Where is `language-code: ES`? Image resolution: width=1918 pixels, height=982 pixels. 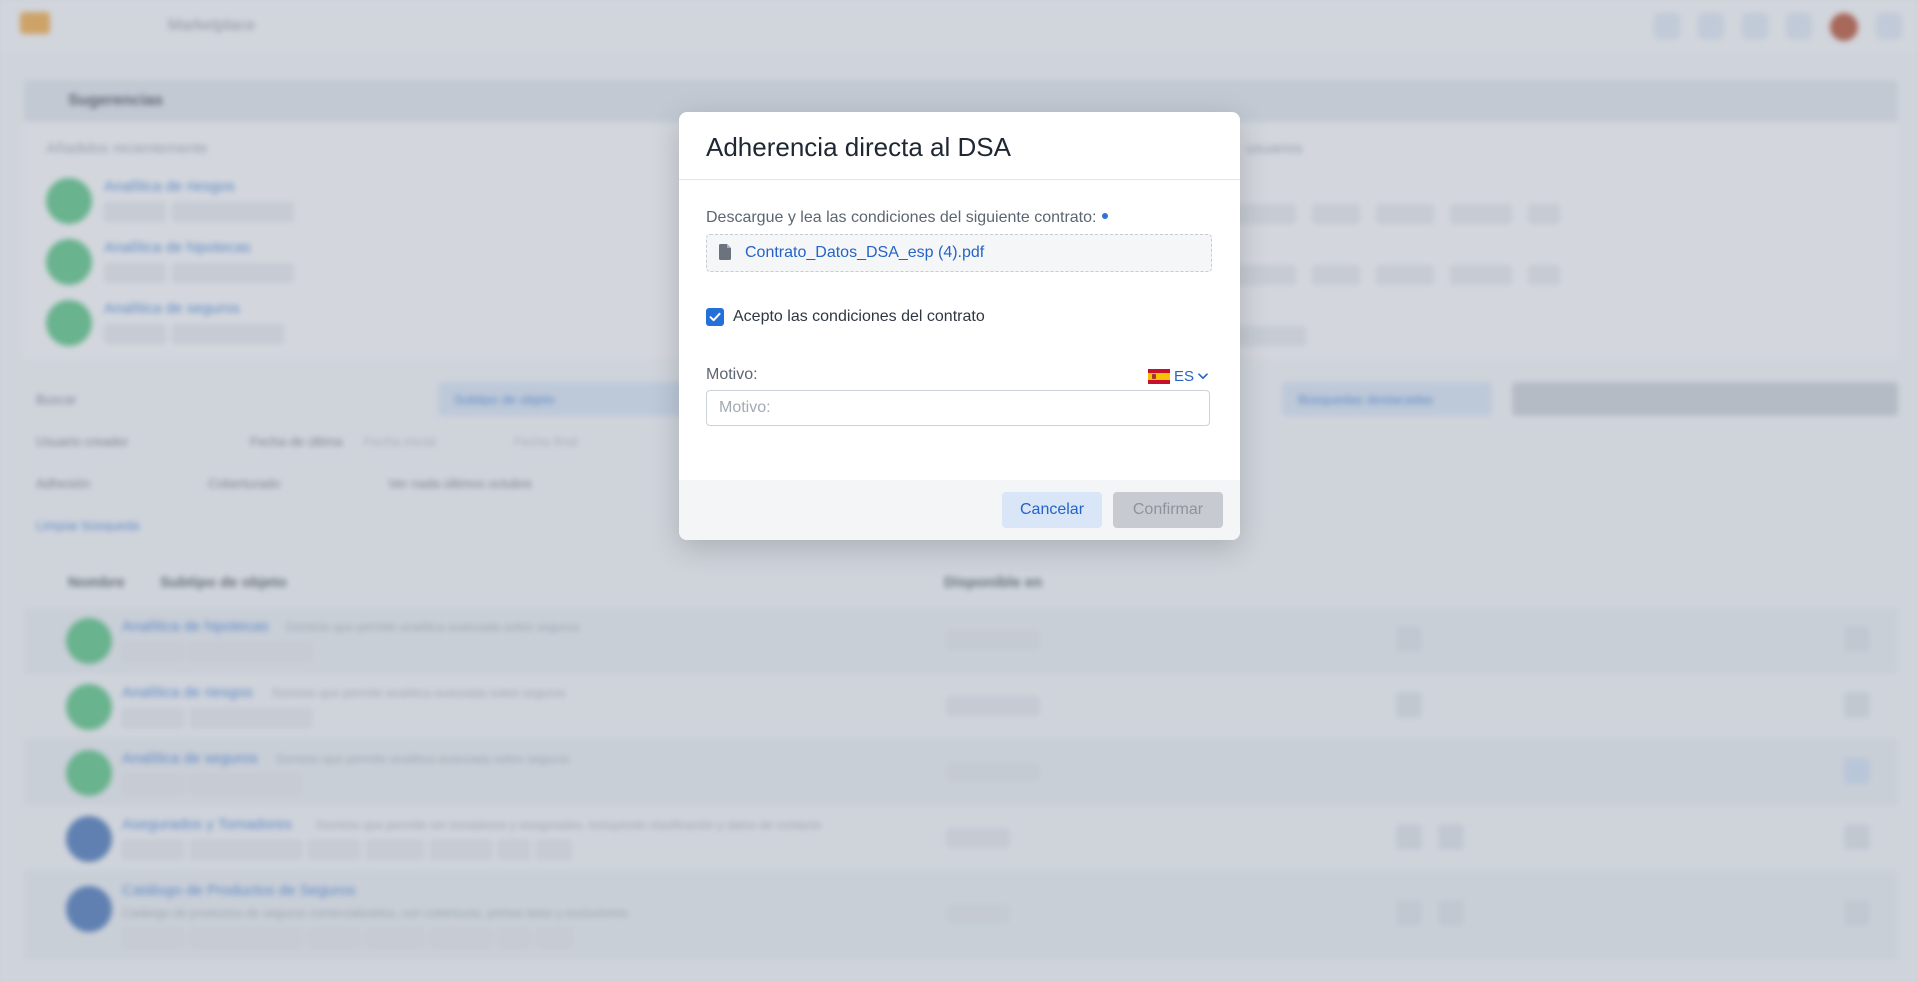
language-code: ES is located at coordinates (1184, 376).